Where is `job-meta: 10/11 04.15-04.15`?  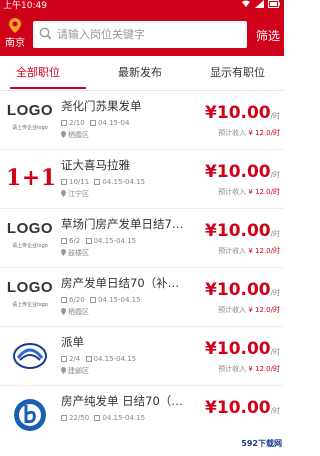 job-meta: 10/11 04.15-04.15 is located at coordinates (103, 182).